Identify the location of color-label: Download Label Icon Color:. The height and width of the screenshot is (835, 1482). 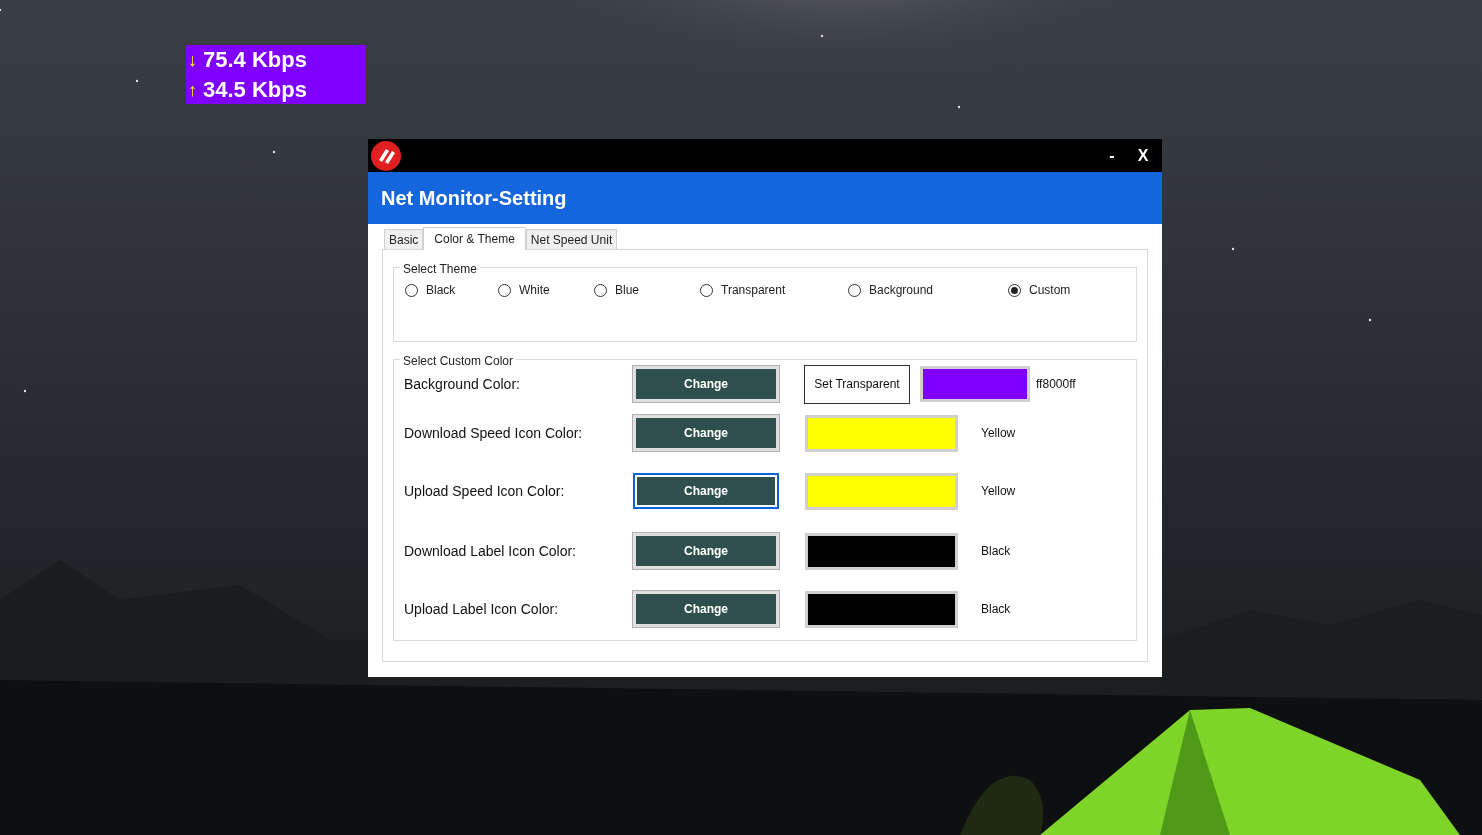
(490, 551).